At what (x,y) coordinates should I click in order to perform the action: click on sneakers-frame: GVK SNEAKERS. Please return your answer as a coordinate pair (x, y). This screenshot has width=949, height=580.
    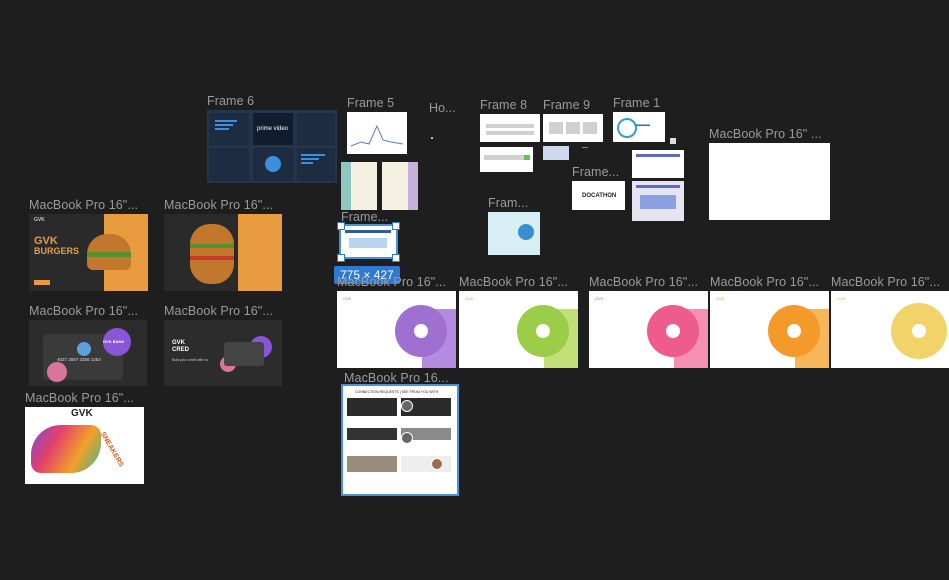
    Looking at the image, I should click on (84, 445).